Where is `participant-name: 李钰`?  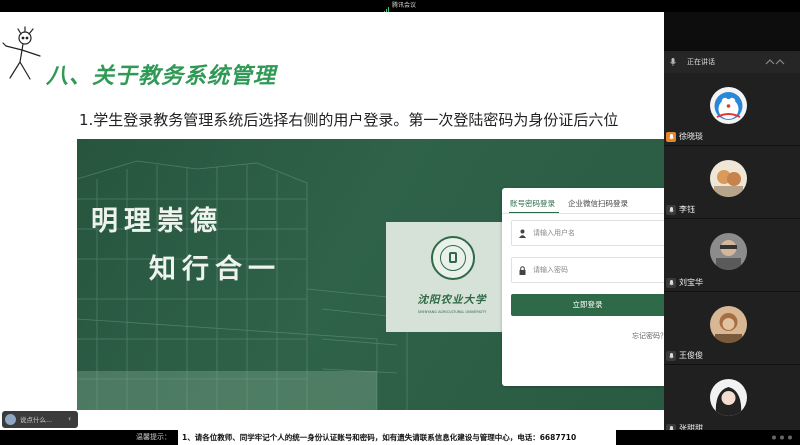 participant-name: 李钰 is located at coordinates (687, 209).